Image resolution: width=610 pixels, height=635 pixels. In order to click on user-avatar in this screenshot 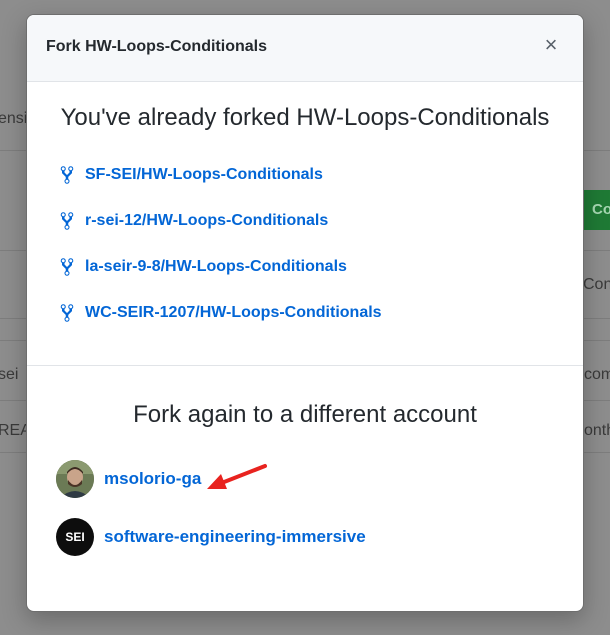, I will do `click(75, 479)`.